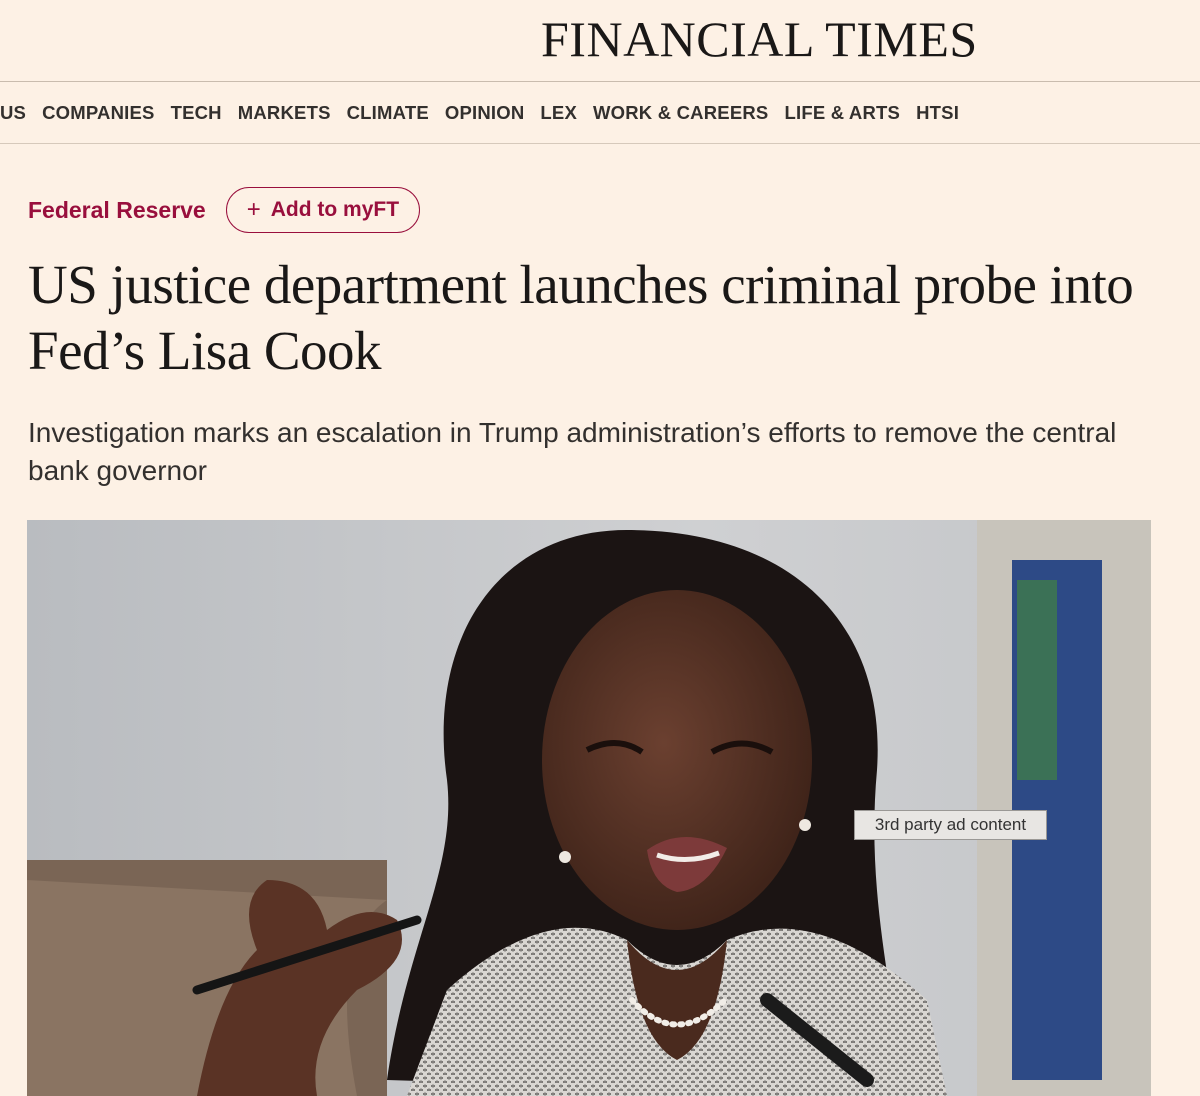  What do you see at coordinates (196, 113) in the screenshot?
I see `nav-item-tech: TECH` at bounding box center [196, 113].